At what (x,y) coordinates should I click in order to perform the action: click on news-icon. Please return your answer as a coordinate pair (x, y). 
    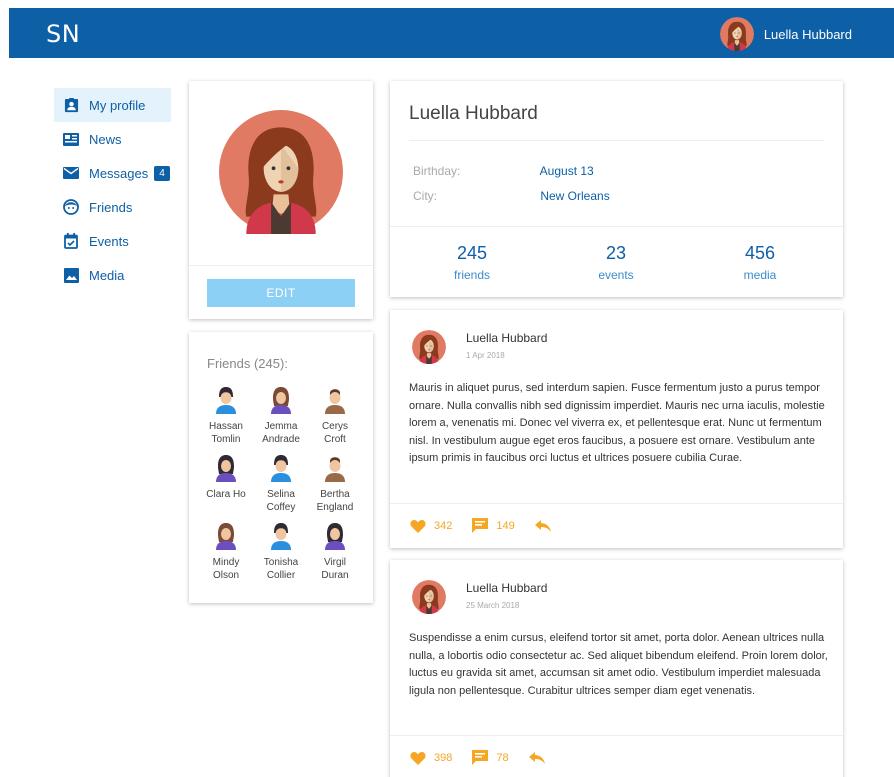
    Looking at the image, I should click on (71, 139).